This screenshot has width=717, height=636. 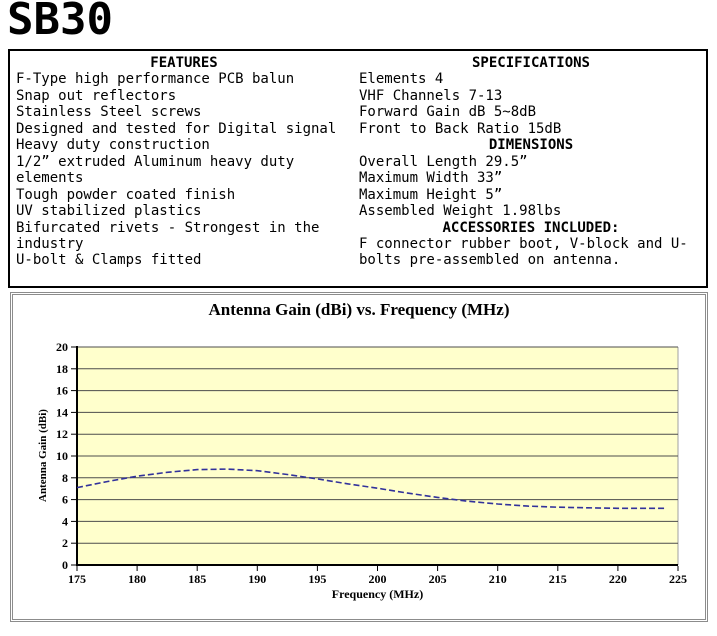 What do you see at coordinates (678, 579) in the screenshot?
I see `x-tick-label: 225` at bounding box center [678, 579].